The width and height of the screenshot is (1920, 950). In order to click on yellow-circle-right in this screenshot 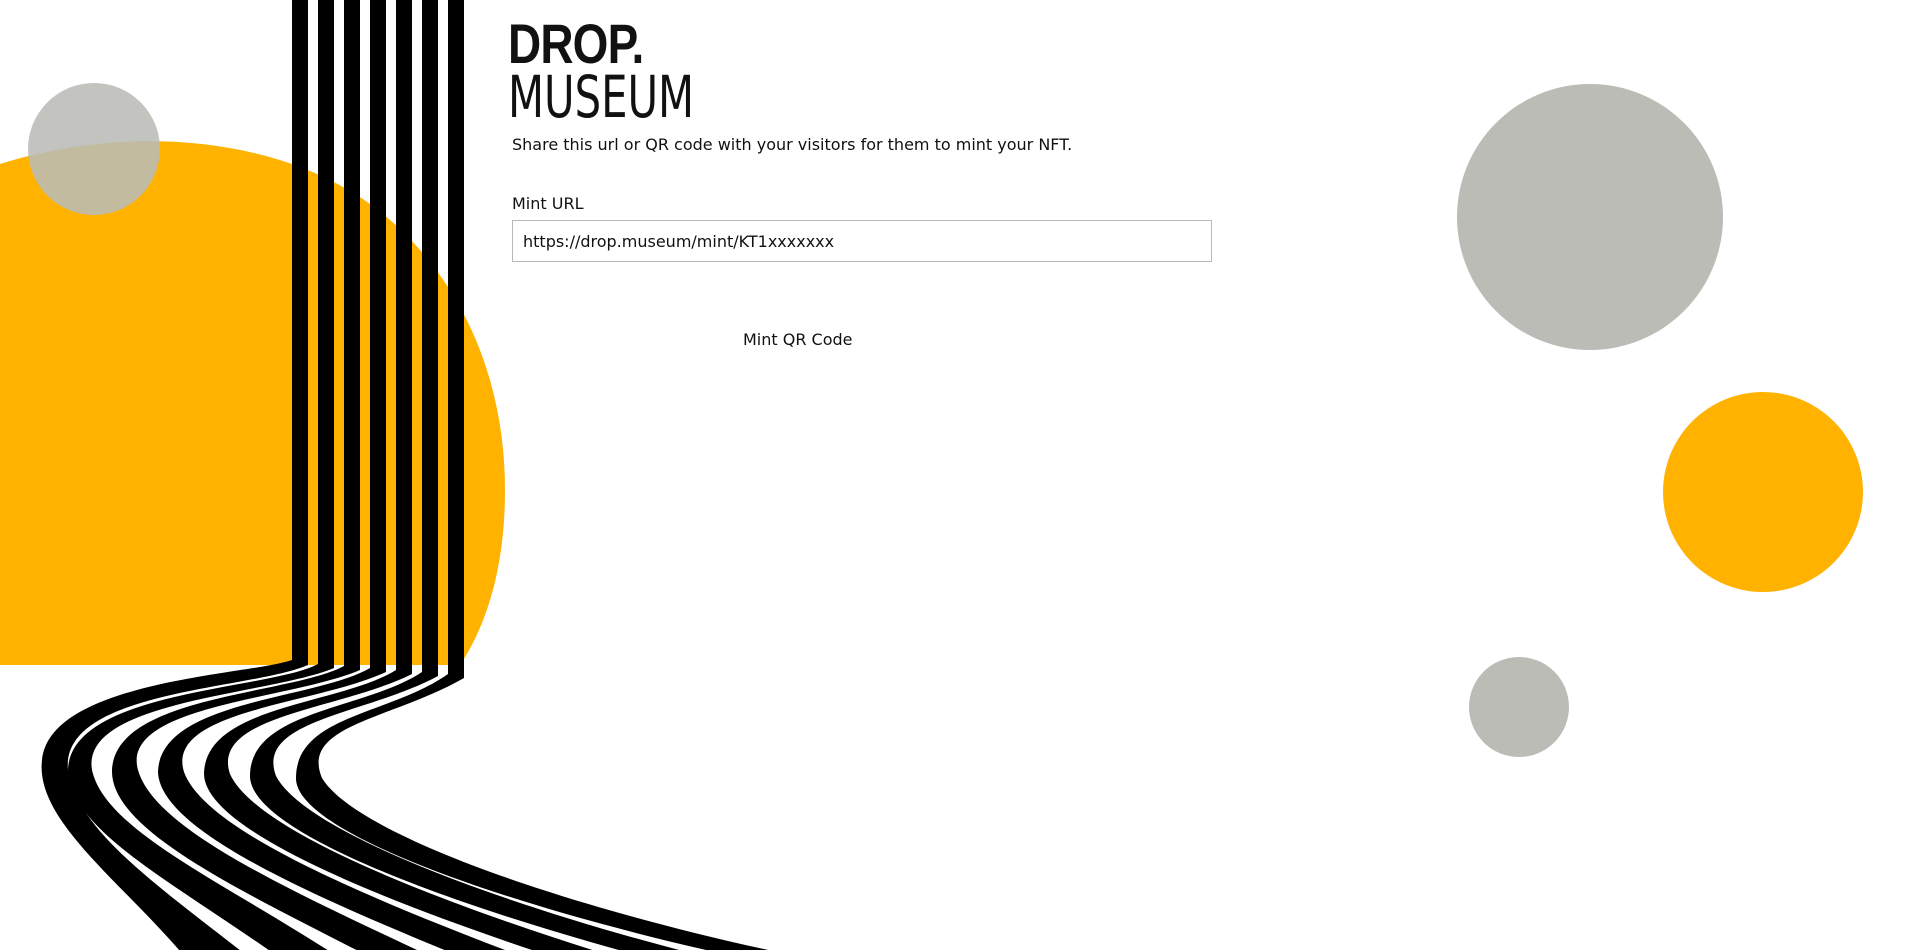, I will do `click(1763, 492)`.